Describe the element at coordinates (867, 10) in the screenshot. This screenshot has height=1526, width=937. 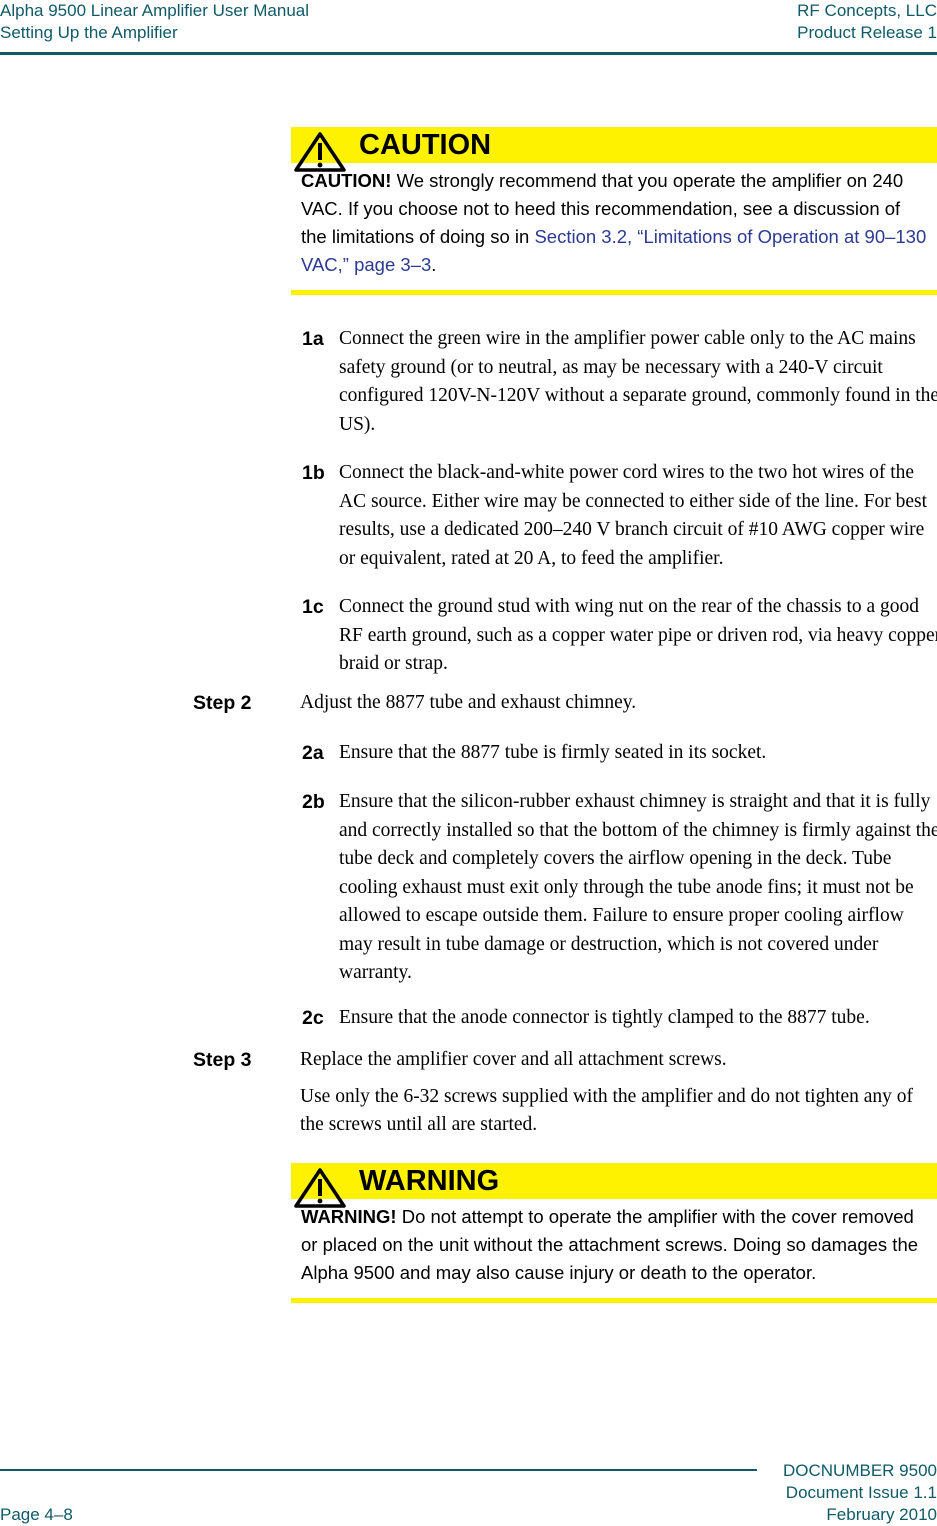
I see `company-name: RF Concepts, LLC` at that location.